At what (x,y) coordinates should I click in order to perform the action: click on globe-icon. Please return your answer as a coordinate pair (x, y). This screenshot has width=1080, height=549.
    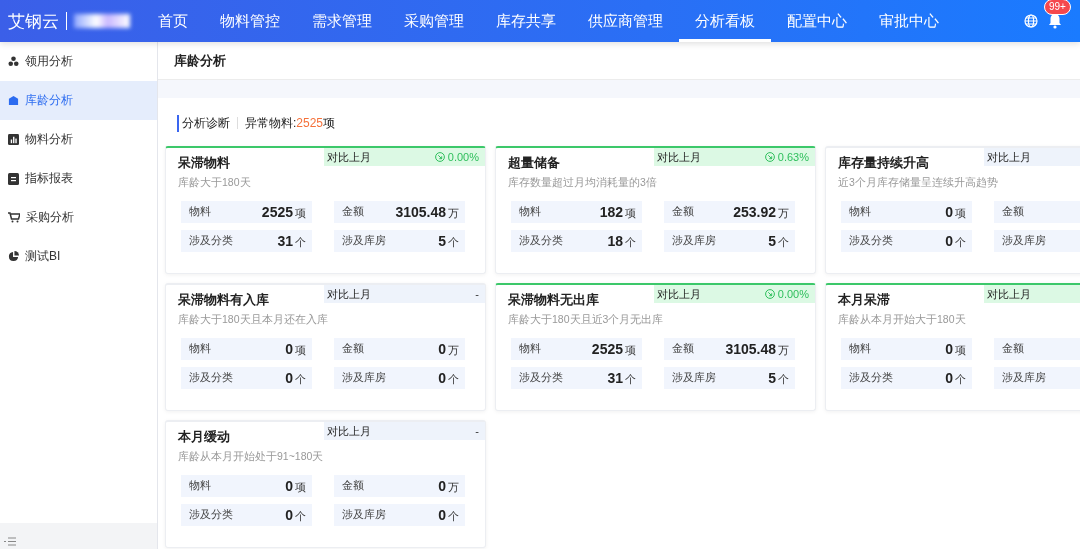
    Looking at the image, I should click on (1031, 21).